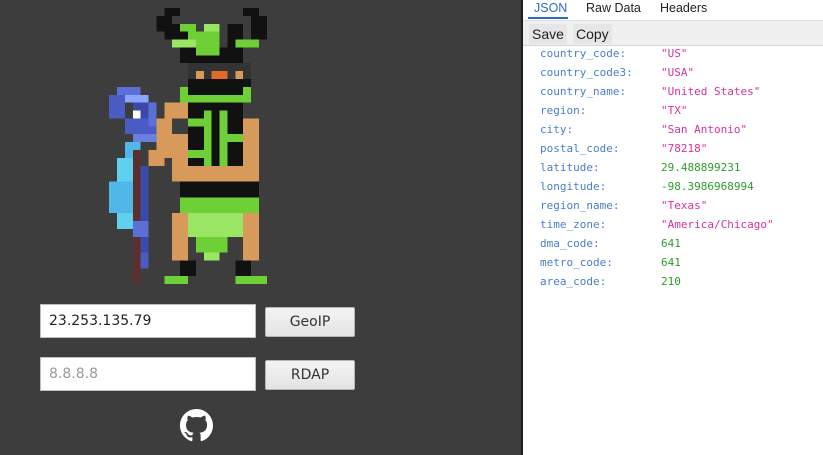 The width and height of the screenshot is (823, 455). What do you see at coordinates (573, 224) in the screenshot?
I see `json-key: time_zone:` at bounding box center [573, 224].